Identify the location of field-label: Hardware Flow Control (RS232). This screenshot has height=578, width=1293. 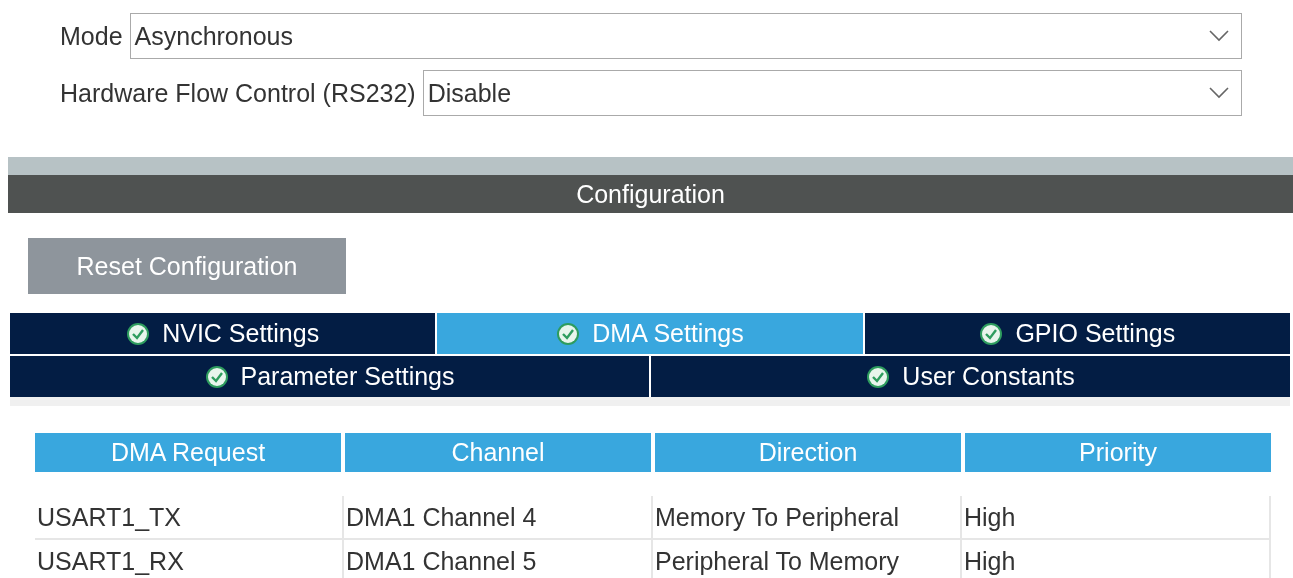
(238, 93).